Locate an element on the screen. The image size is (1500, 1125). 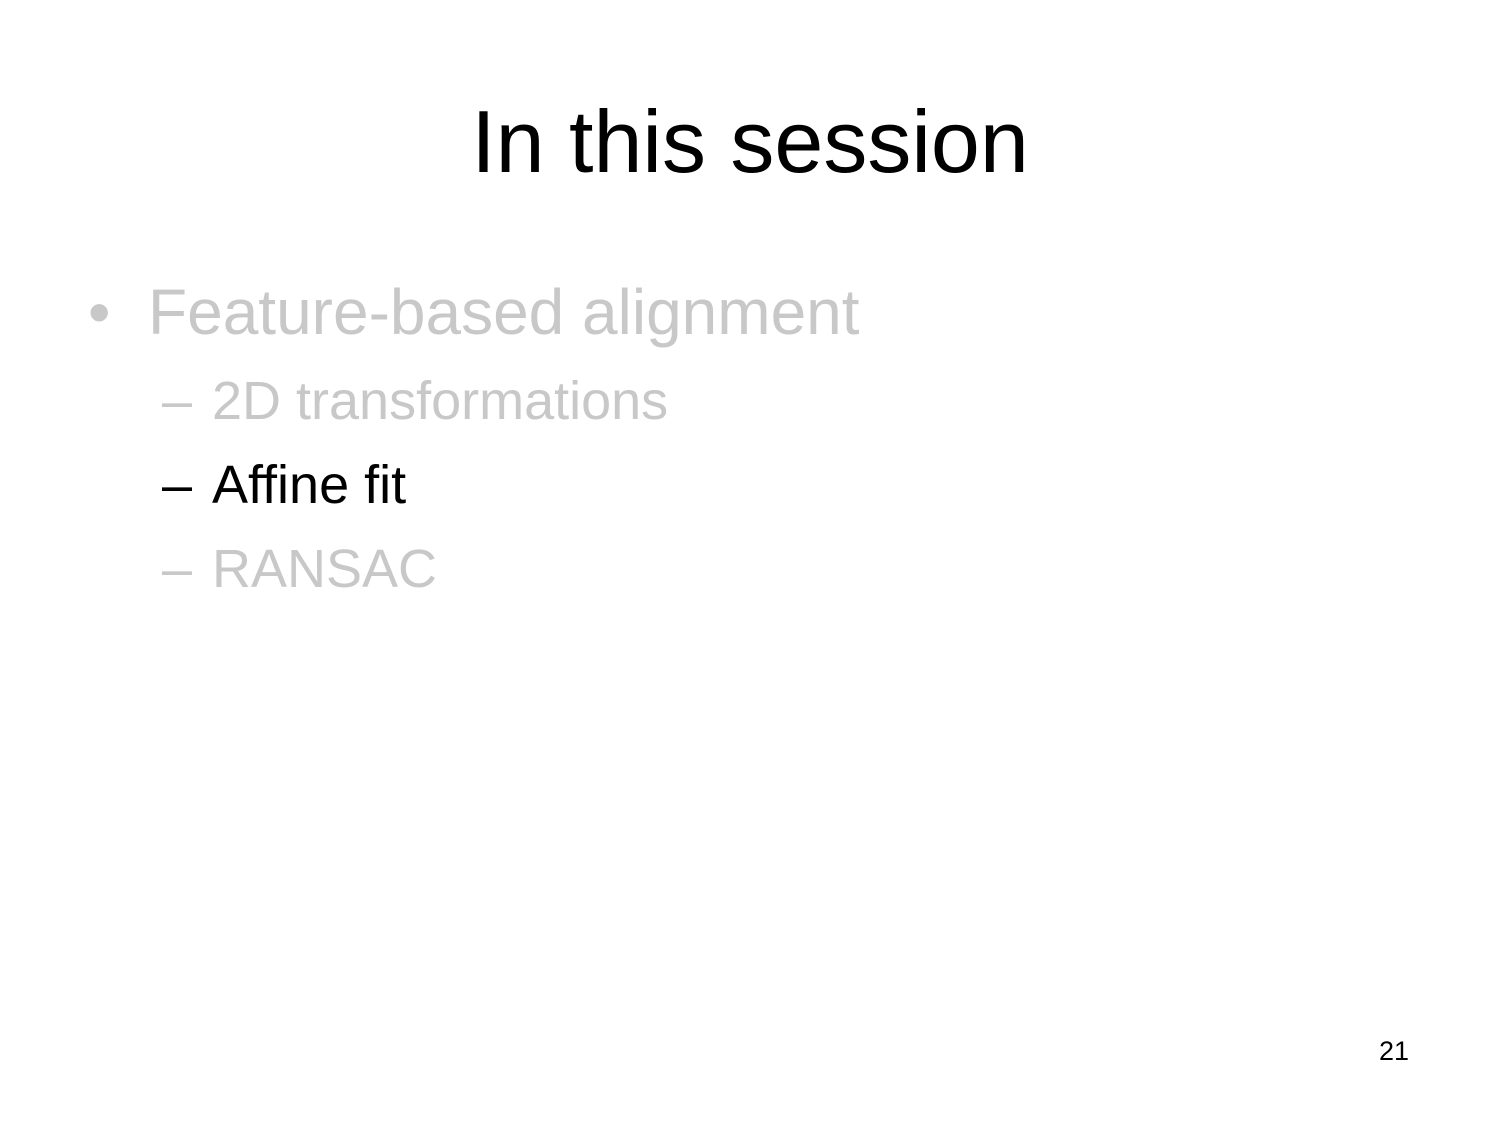
sub-item-2d-transformations: –2D transformations is located at coordinates (415, 401).